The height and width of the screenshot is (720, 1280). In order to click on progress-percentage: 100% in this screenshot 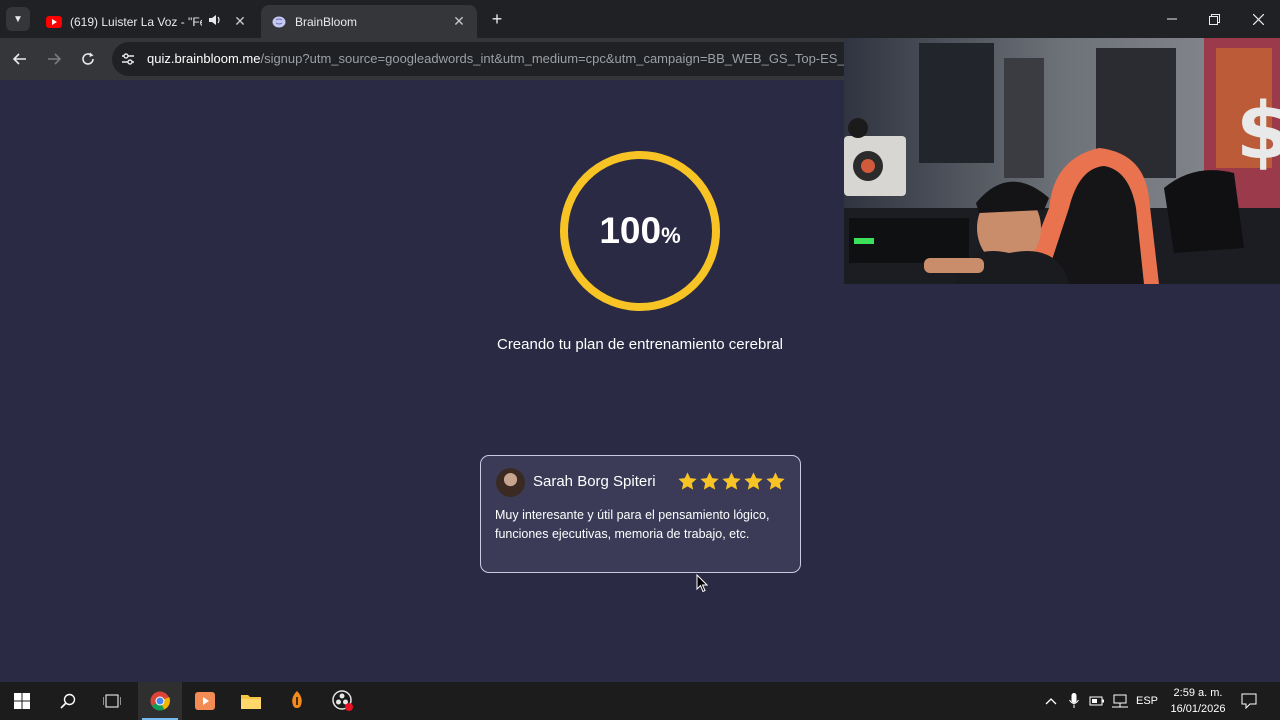, I will do `click(640, 231)`.